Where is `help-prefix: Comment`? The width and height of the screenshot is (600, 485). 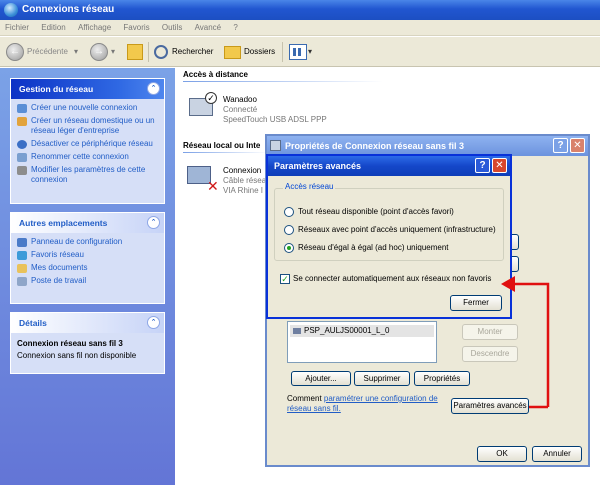
help-prefix: Comment is located at coordinates (305, 398).